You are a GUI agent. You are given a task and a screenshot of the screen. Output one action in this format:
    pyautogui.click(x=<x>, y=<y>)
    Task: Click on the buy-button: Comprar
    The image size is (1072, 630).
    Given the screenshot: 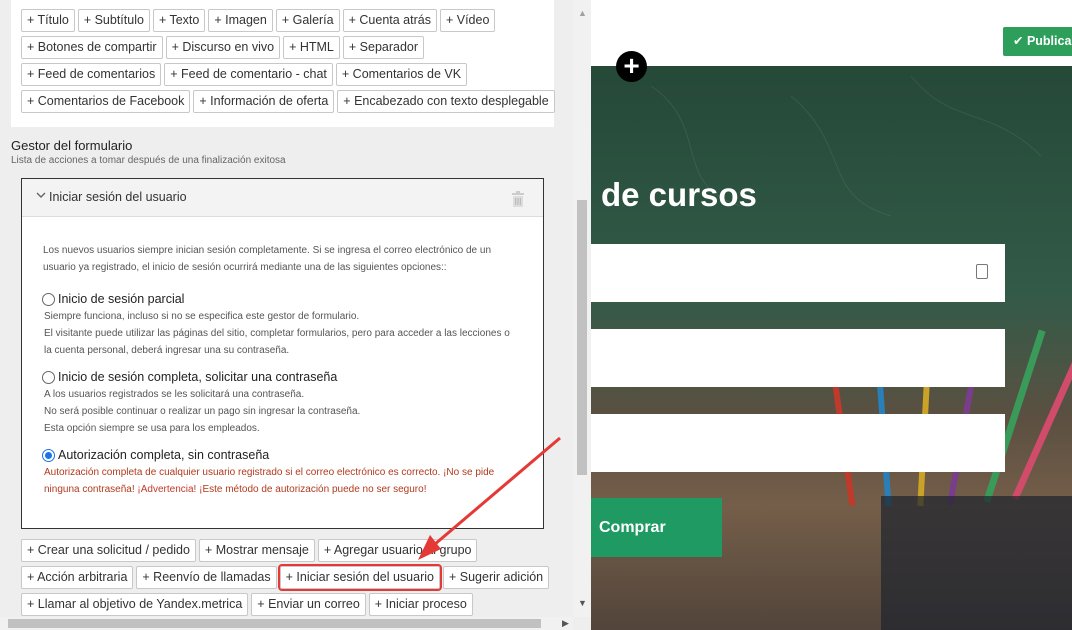 What is the action you would take?
    pyautogui.click(x=656, y=527)
    